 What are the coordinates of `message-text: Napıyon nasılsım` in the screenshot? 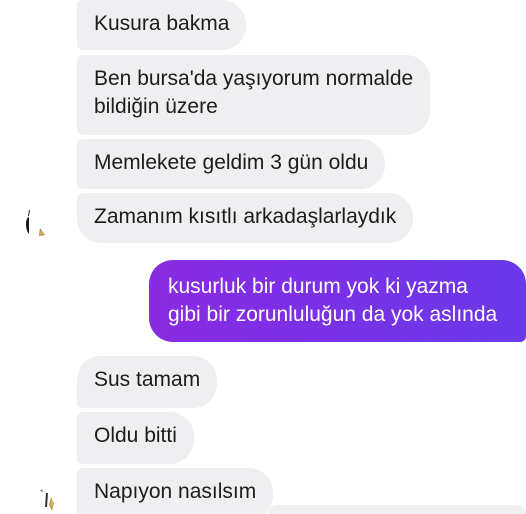 It's located at (175, 491).